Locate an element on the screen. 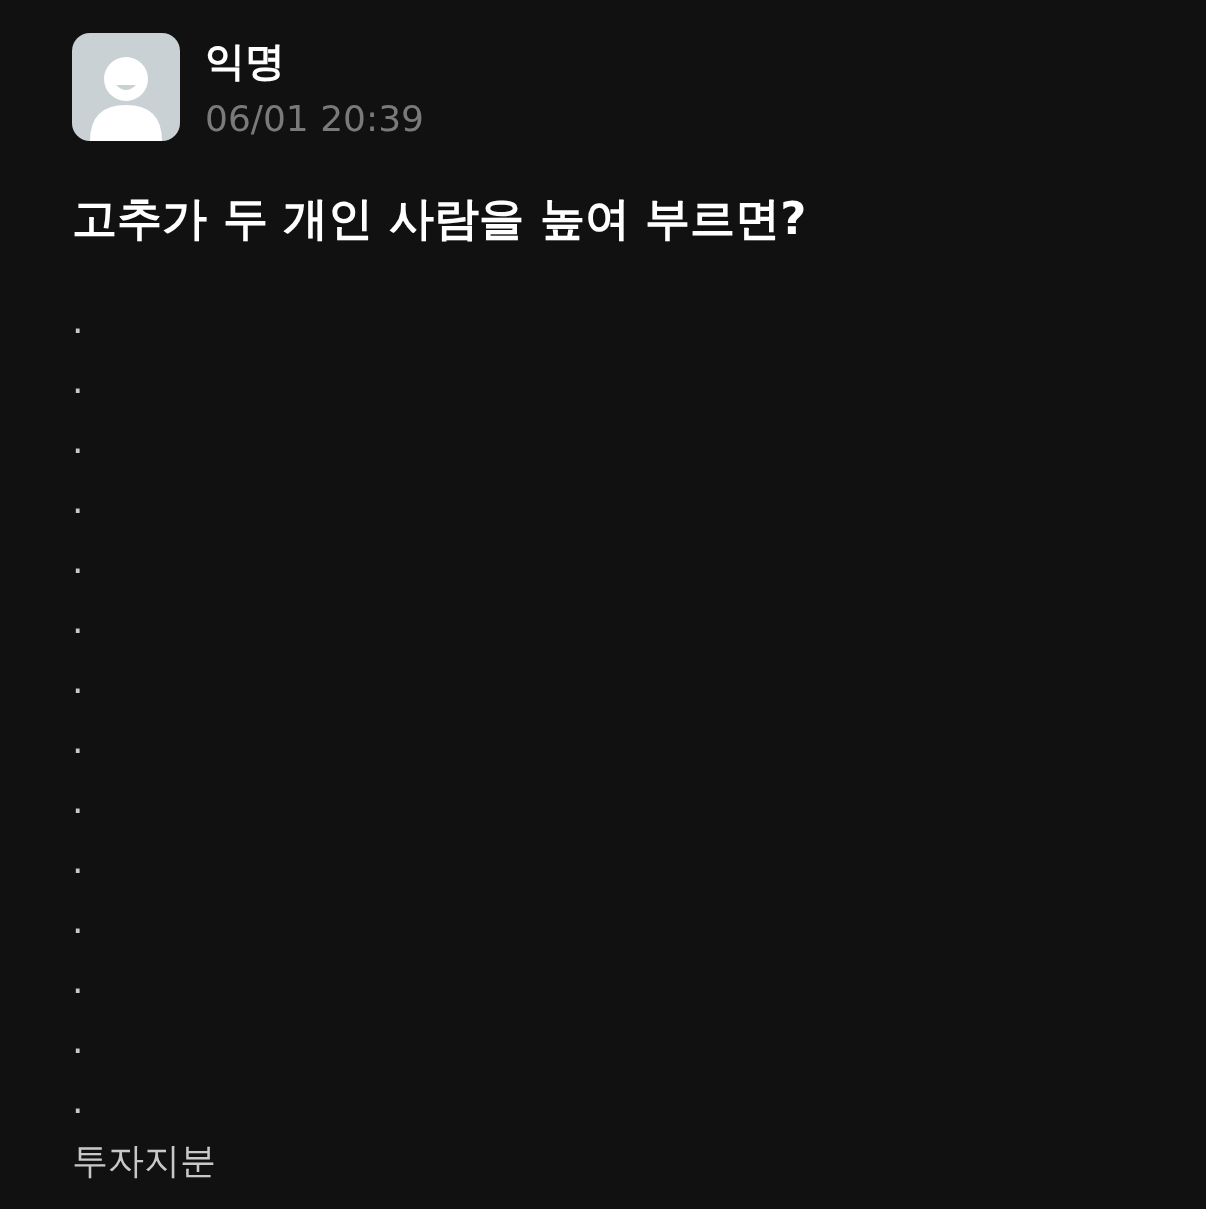  author-name: 익명 is located at coordinates (245, 61).